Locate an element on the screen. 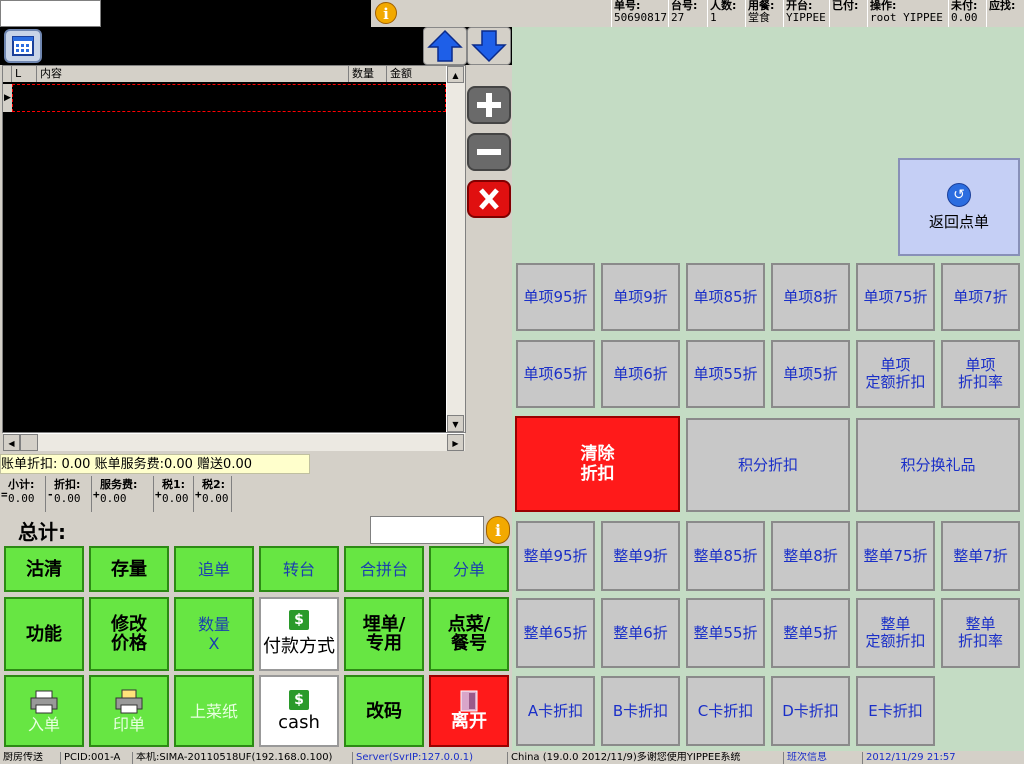 This screenshot has width=1024, height=764. bill-discount-rate-button: 整单 折扣率 is located at coordinates (980, 633).